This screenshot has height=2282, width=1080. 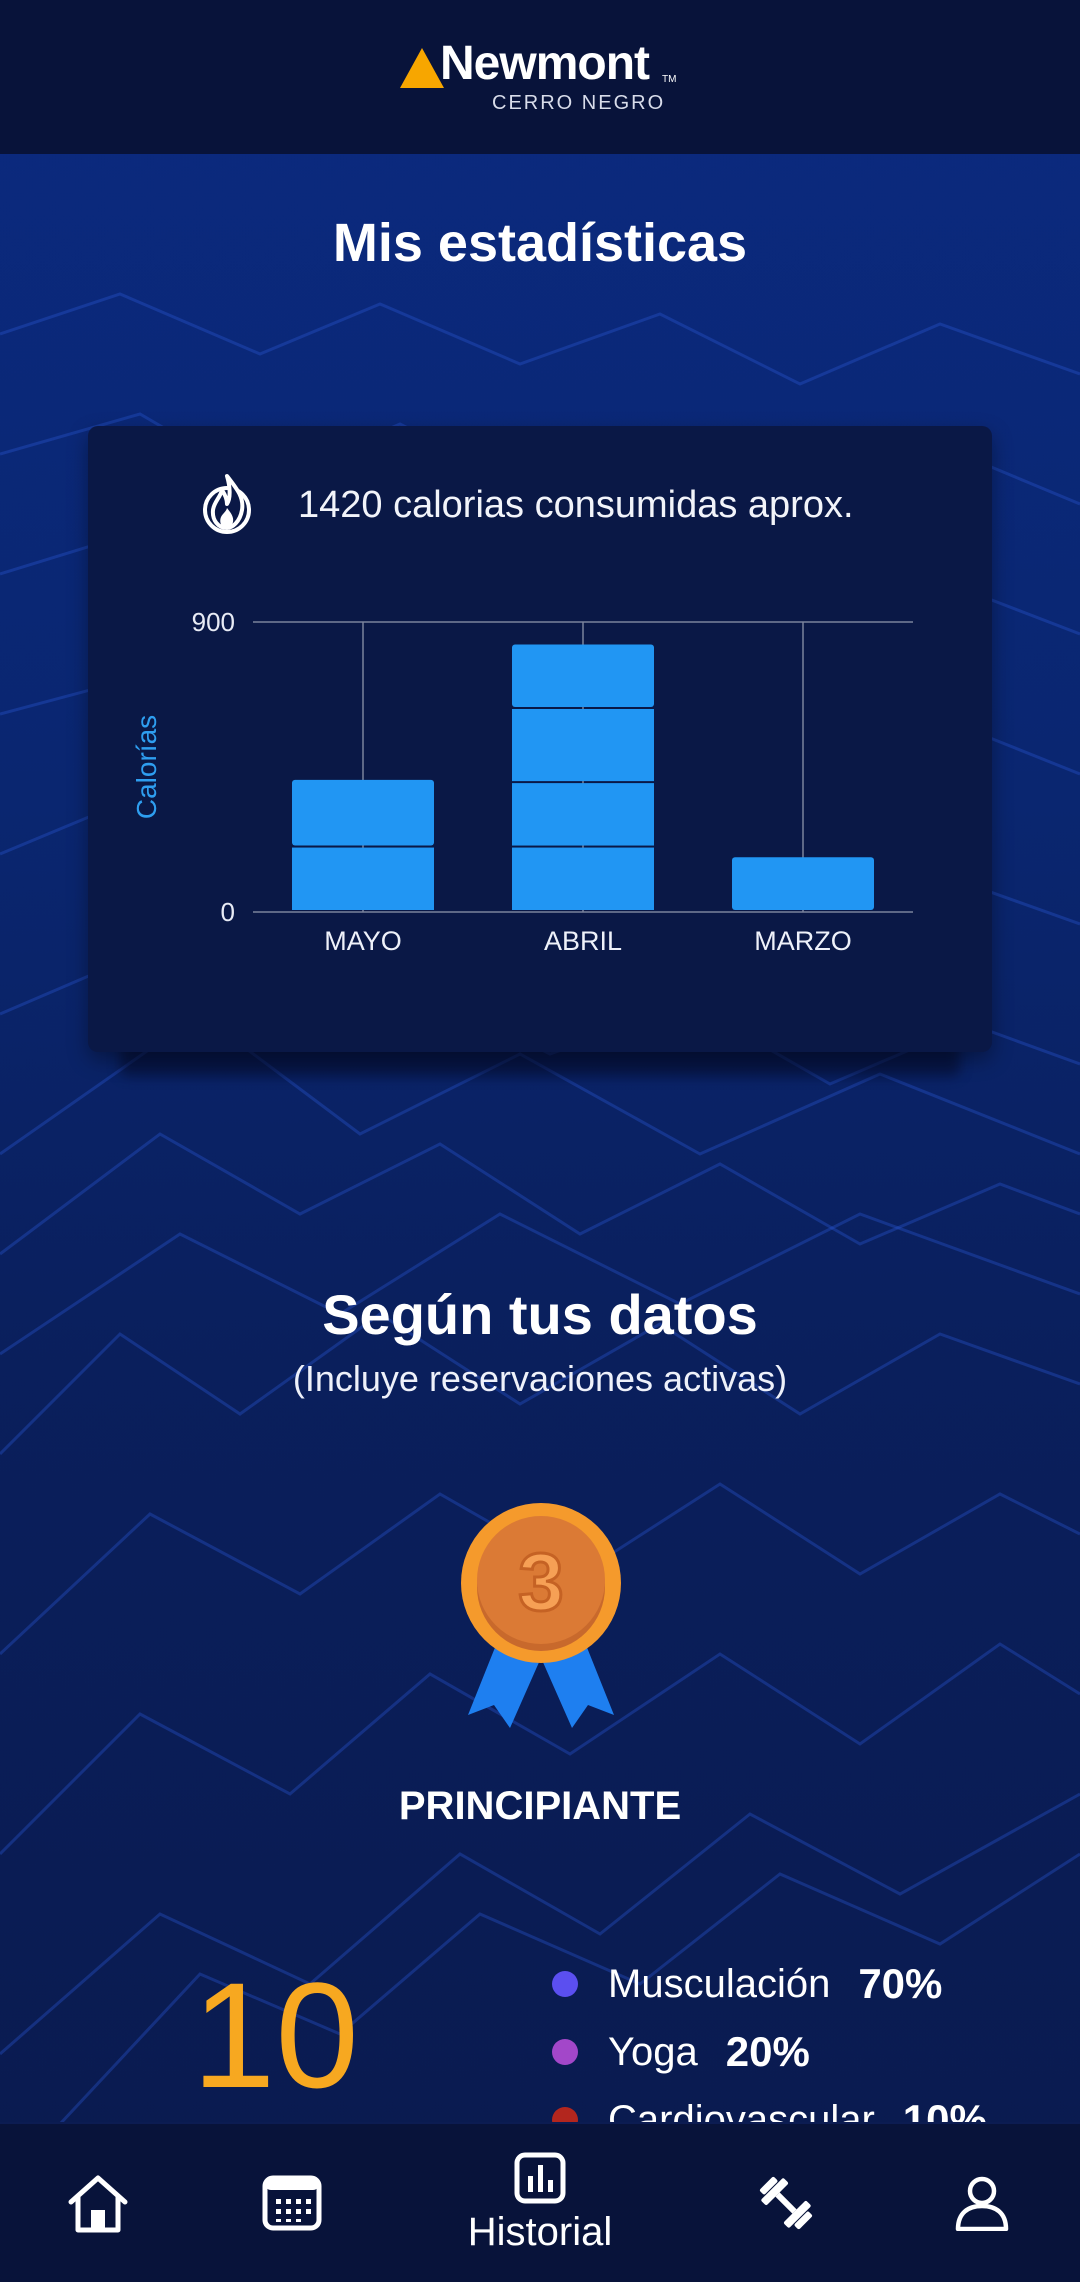 I want to click on user-icon, so click(x=982, y=2203).